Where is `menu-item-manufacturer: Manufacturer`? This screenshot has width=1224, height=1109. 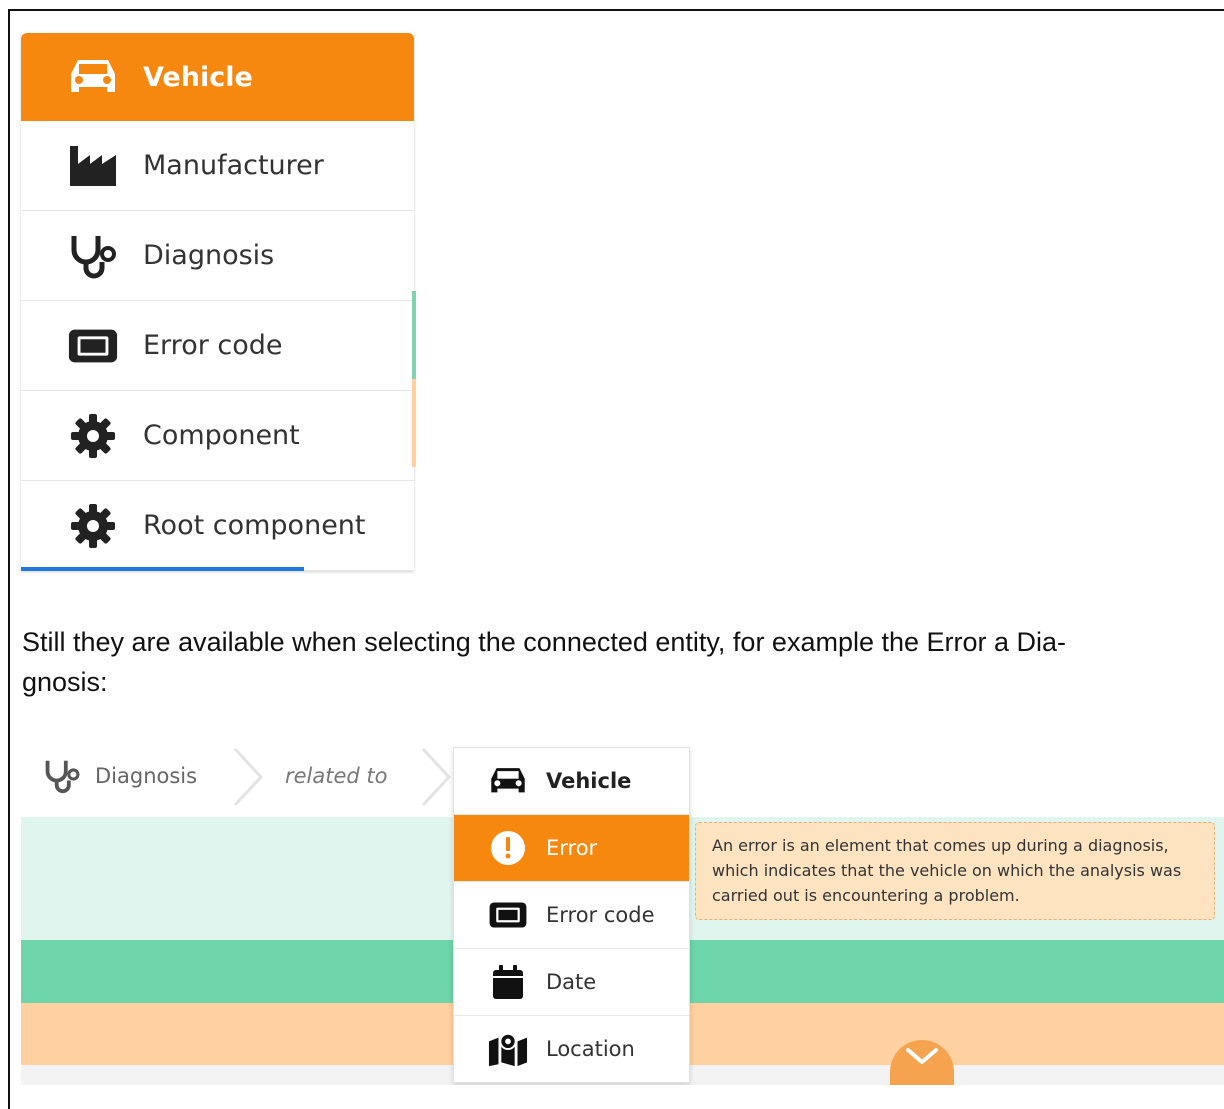
menu-item-manufacturer: Manufacturer is located at coordinates (217, 166).